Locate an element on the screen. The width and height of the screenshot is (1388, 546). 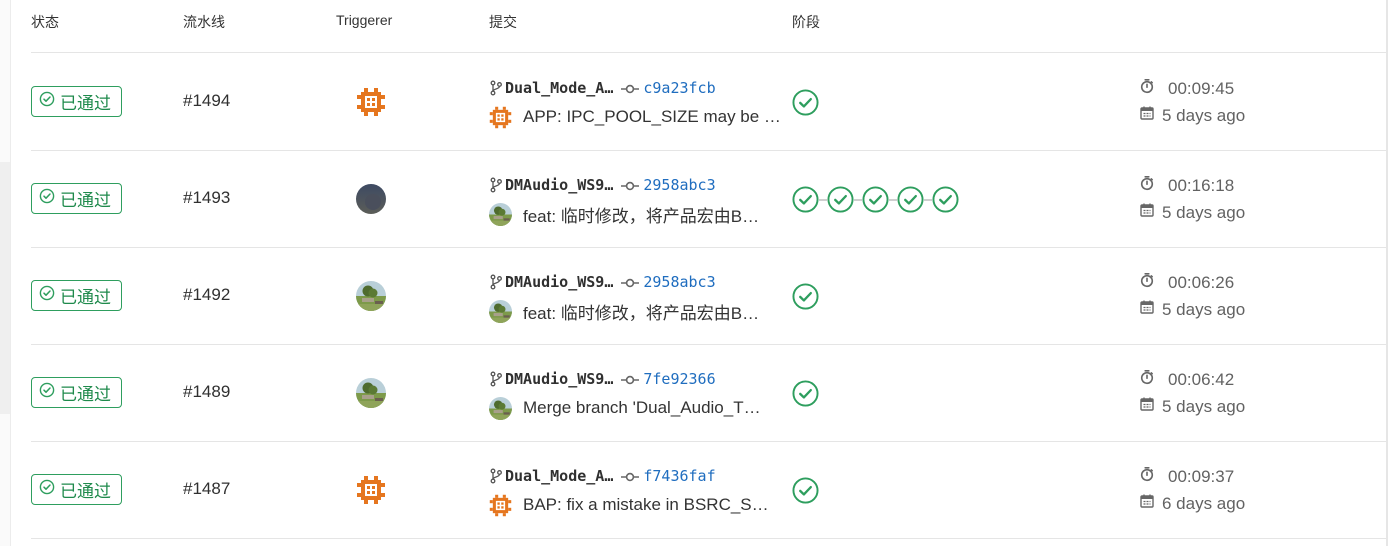
duration: 00:06:26 is located at coordinates (1186, 282).